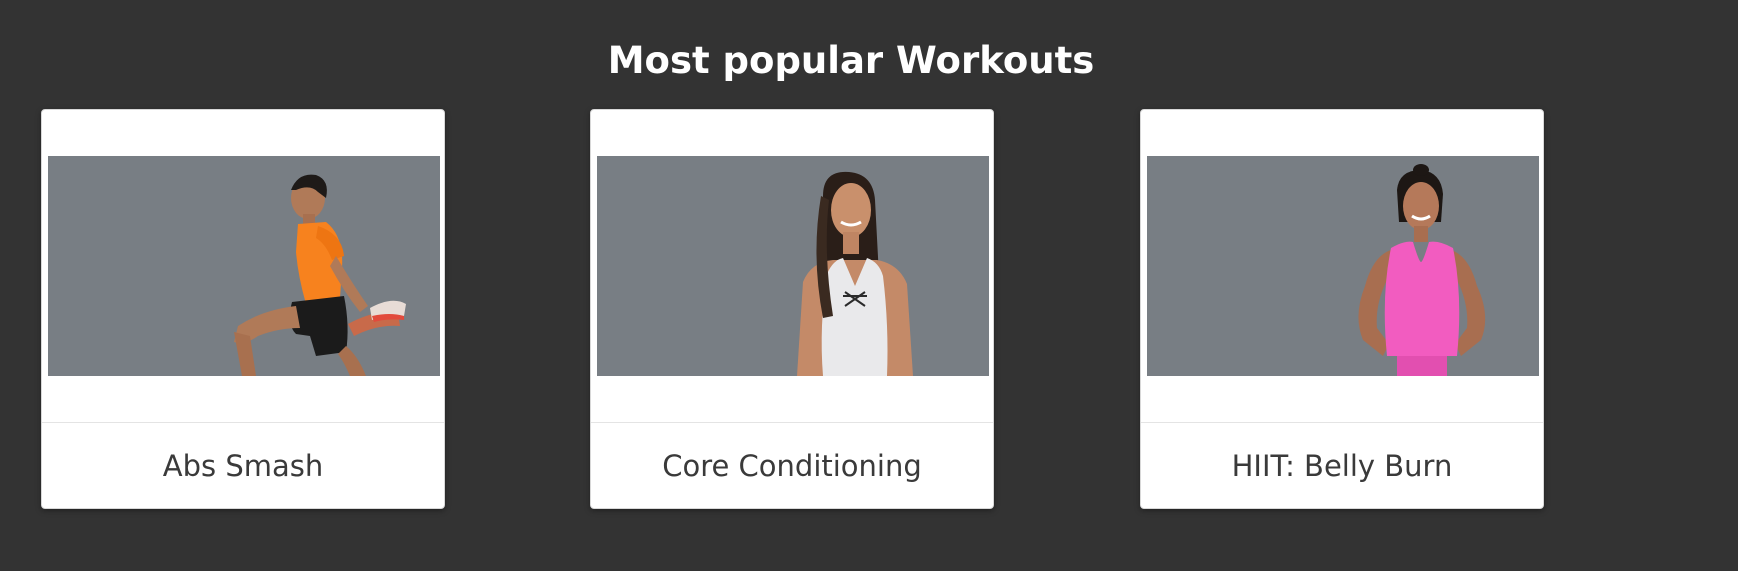  I want to click on woman-white-tank-illustration, so click(793, 266).